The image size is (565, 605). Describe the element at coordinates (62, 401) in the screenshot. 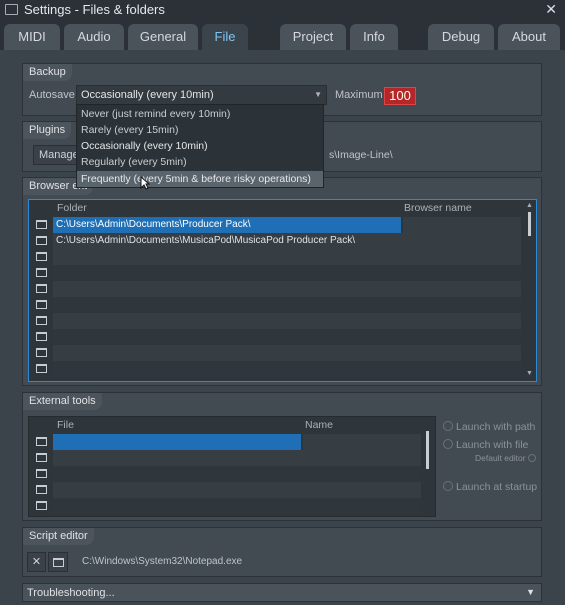

I see `external-tools-header: External tools` at that location.